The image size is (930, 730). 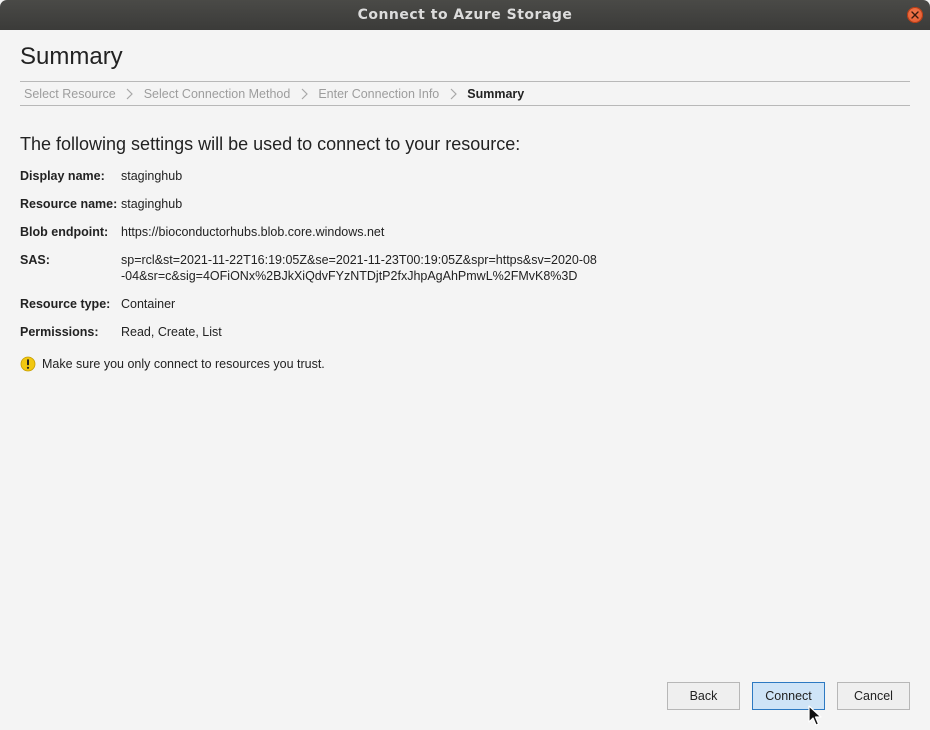 What do you see at coordinates (65, 304) in the screenshot?
I see `resource-type-label: Resource type:` at bounding box center [65, 304].